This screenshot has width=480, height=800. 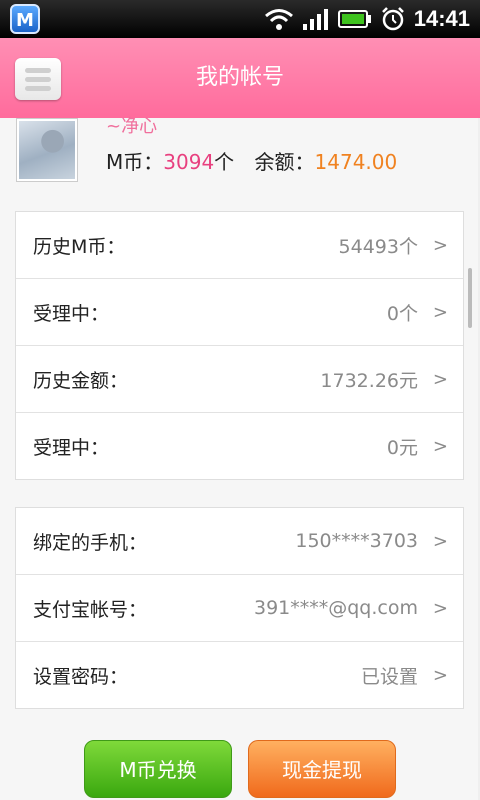 I want to click on row-value: 150****3703, so click(x=356, y=541).